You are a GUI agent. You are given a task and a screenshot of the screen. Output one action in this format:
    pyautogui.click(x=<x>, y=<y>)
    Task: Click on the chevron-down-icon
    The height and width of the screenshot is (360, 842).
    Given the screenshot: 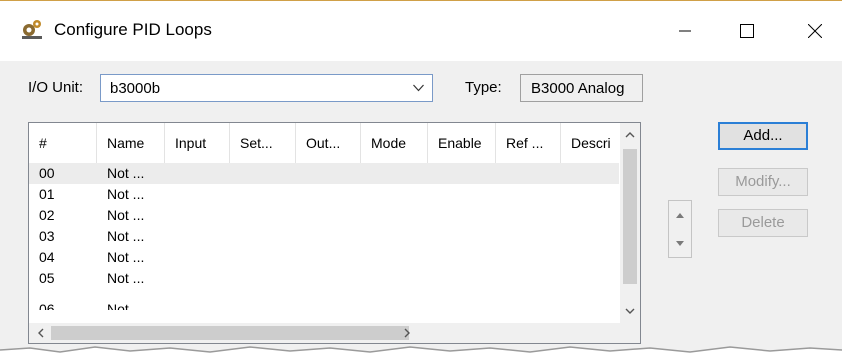 What is the action you would take?
    pyautogui.click(x=418, y=88)
    